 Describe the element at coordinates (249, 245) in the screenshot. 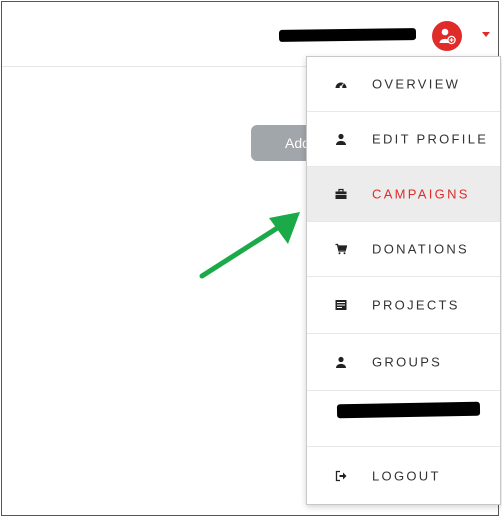

I see `green-arrow-annotation` at that location.